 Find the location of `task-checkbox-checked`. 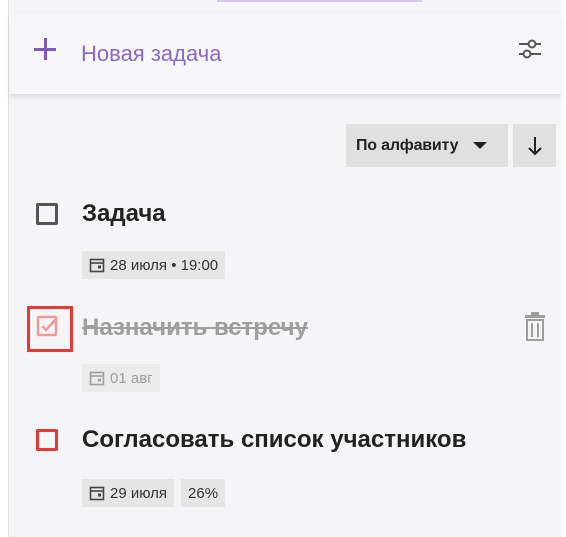

task-checkbox-checked is located at coordinates (48, 329).